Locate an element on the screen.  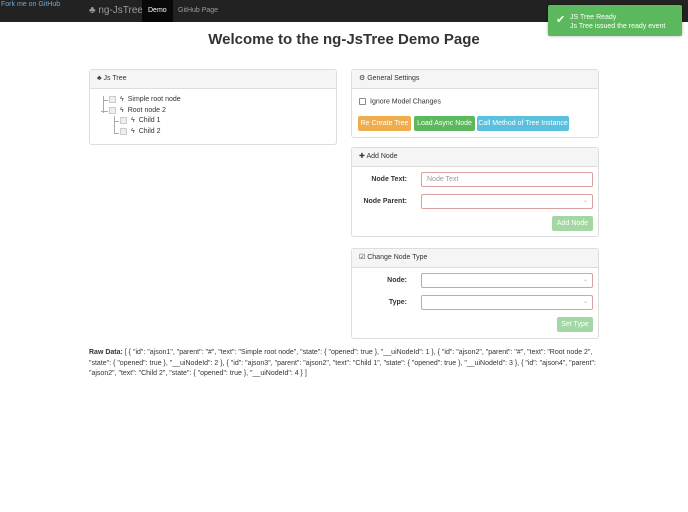
brand: ♣ ng-JsTree is located at coordinates (116, 10).